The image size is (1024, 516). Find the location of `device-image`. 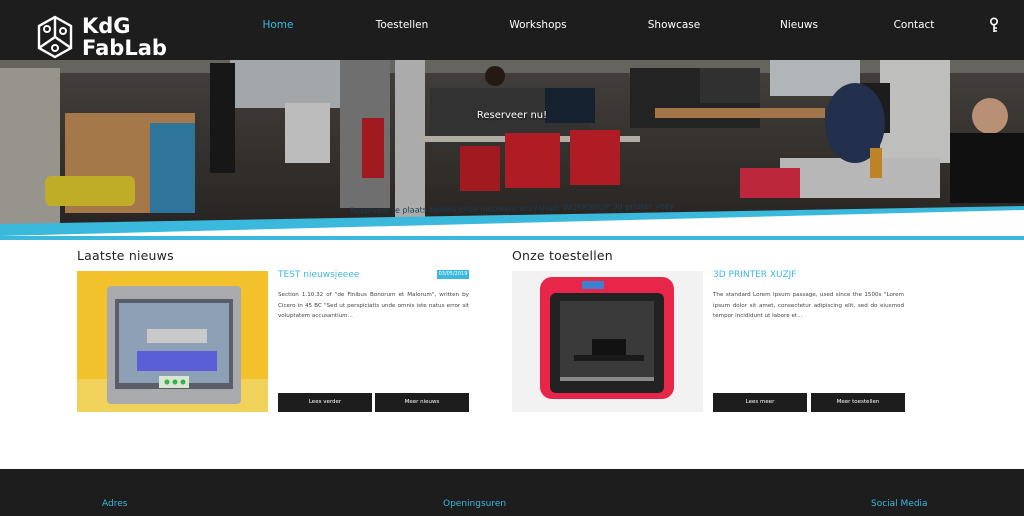

device-image is located at coordinates (607, 341).